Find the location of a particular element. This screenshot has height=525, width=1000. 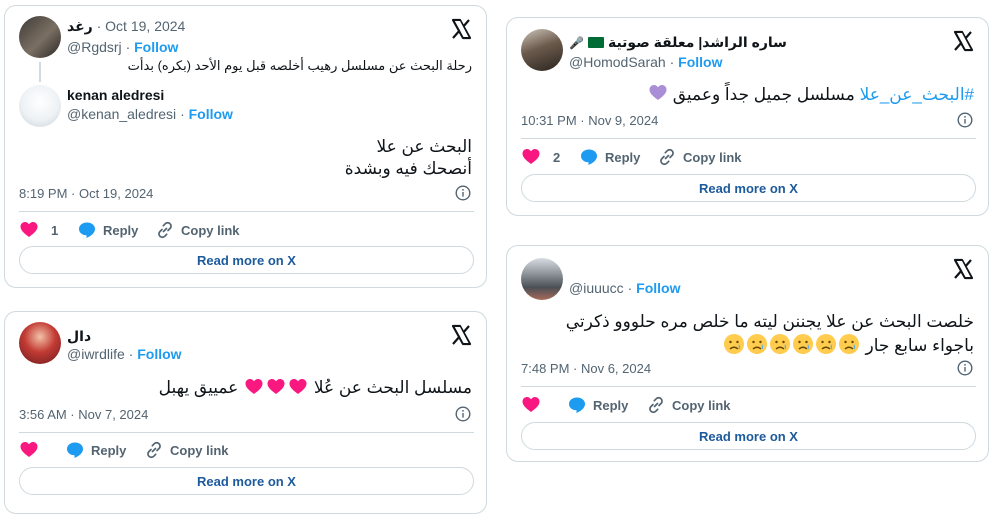

like-count: 1 is located at coordinates (55, 230).